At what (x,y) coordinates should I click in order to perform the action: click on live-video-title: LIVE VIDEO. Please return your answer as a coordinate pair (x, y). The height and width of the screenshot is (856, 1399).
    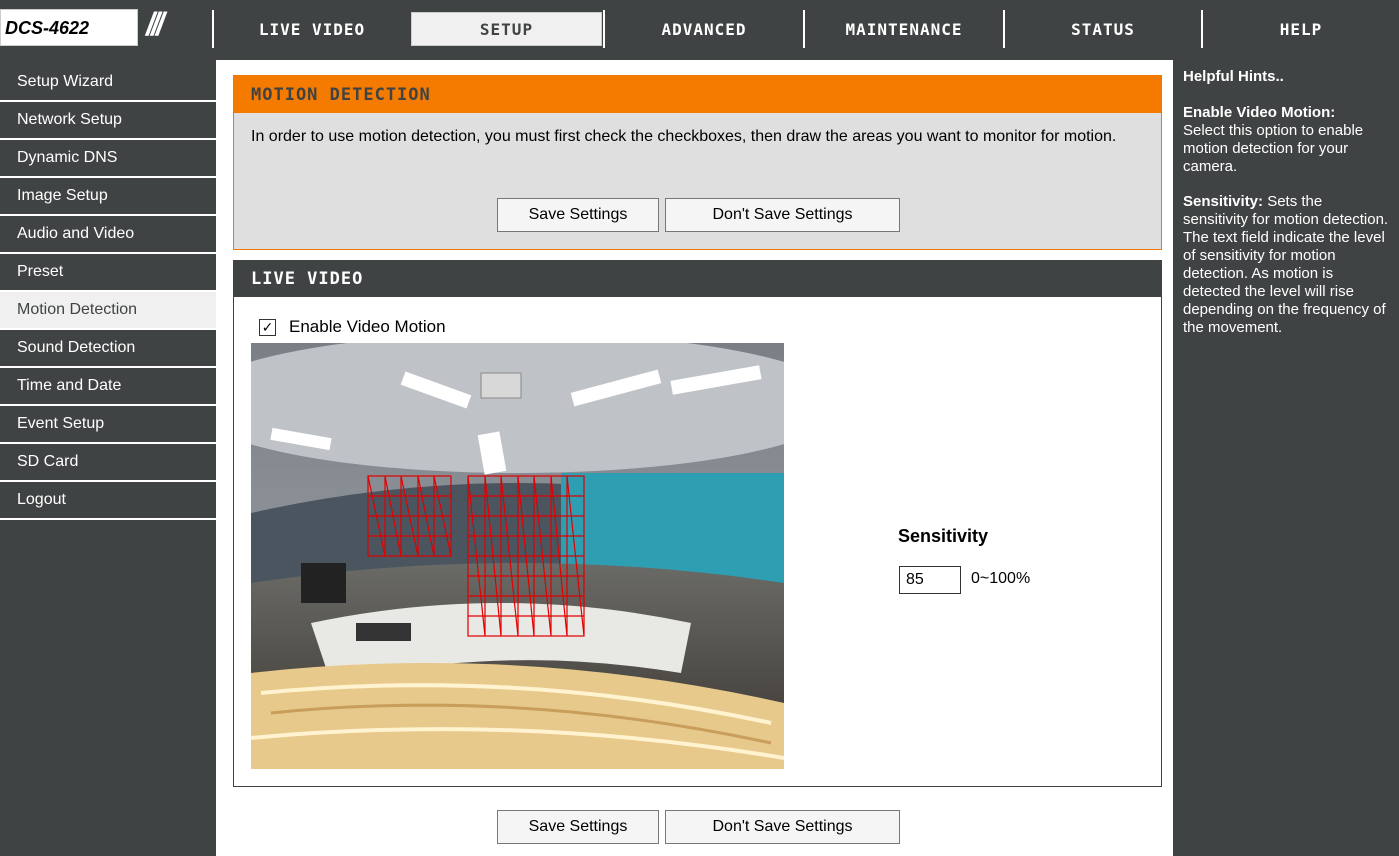
    Looking at the image, I should click on (697, 279).